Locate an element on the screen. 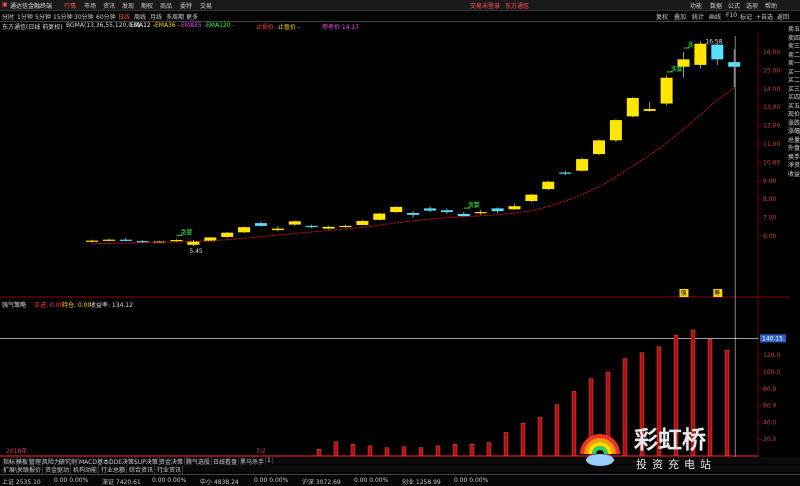 The image size is (800, 486). y-tick-label: 6.00 is located at coordinates (770, 236).